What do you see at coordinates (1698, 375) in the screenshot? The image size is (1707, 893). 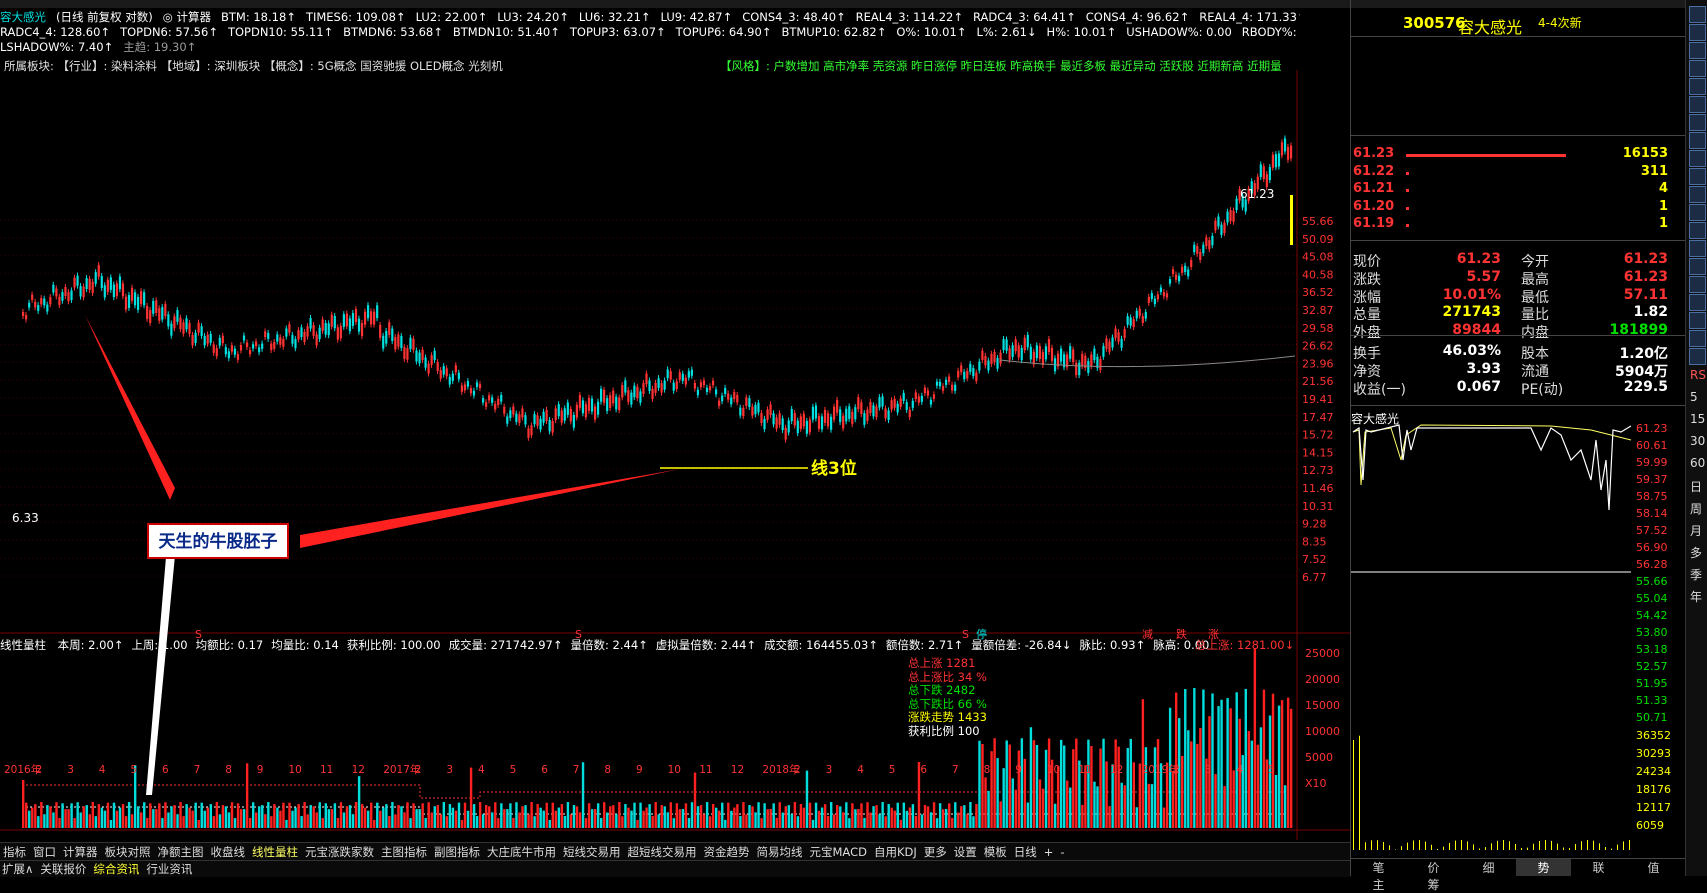 I see `period-label: RSI` at bounding box center [1698, 375].